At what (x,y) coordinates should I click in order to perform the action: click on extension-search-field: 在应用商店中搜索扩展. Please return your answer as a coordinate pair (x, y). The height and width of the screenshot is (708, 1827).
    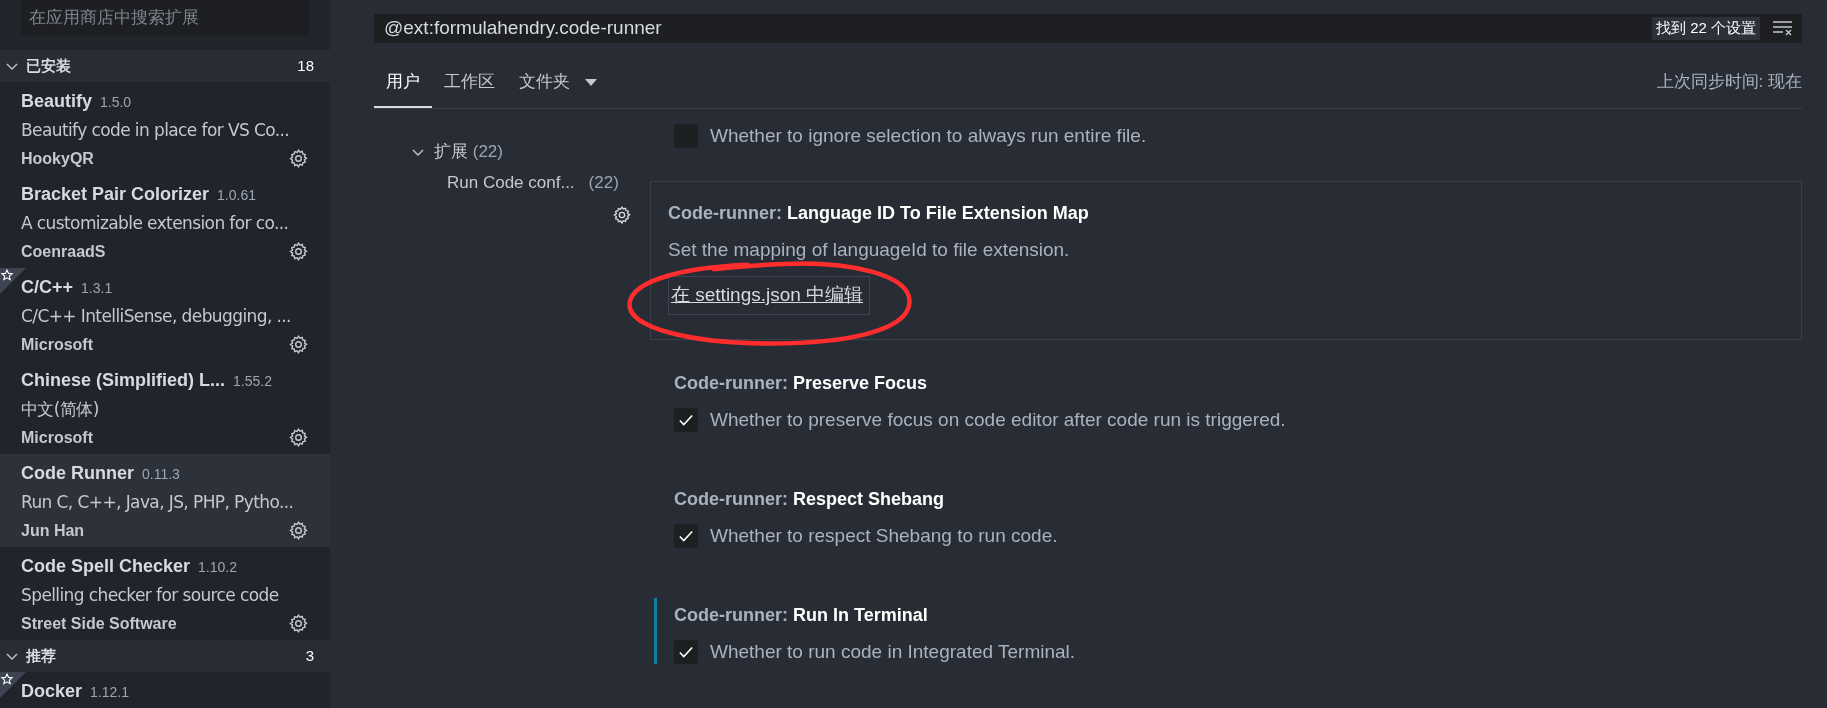
    Looking at the image, I should click on (165, 18).